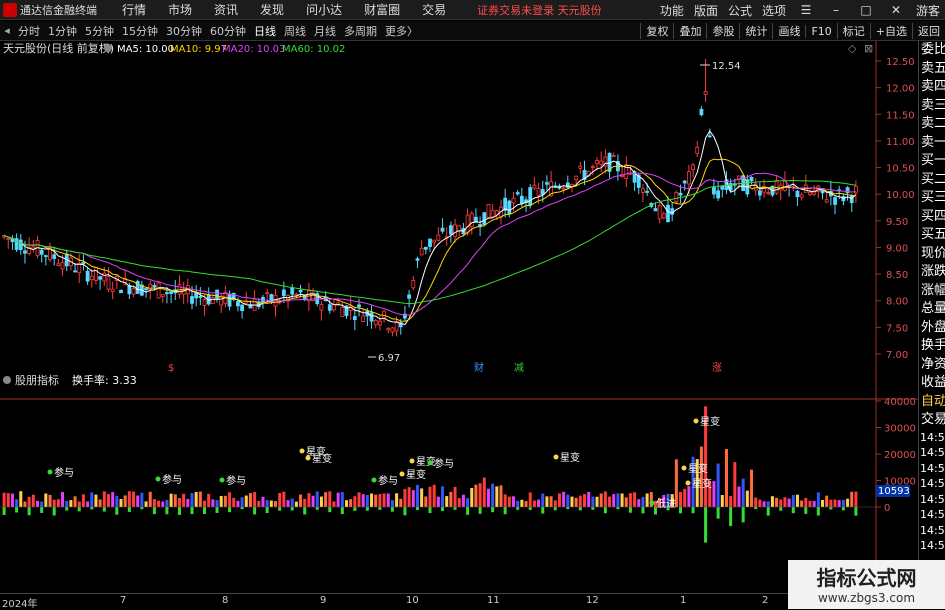 Image resolution: width=945 pixels, height=610 pixels. Describe the element at coordinates (897, 355) in the screenshot. I see `price-tick-label: 7.00` at that location.